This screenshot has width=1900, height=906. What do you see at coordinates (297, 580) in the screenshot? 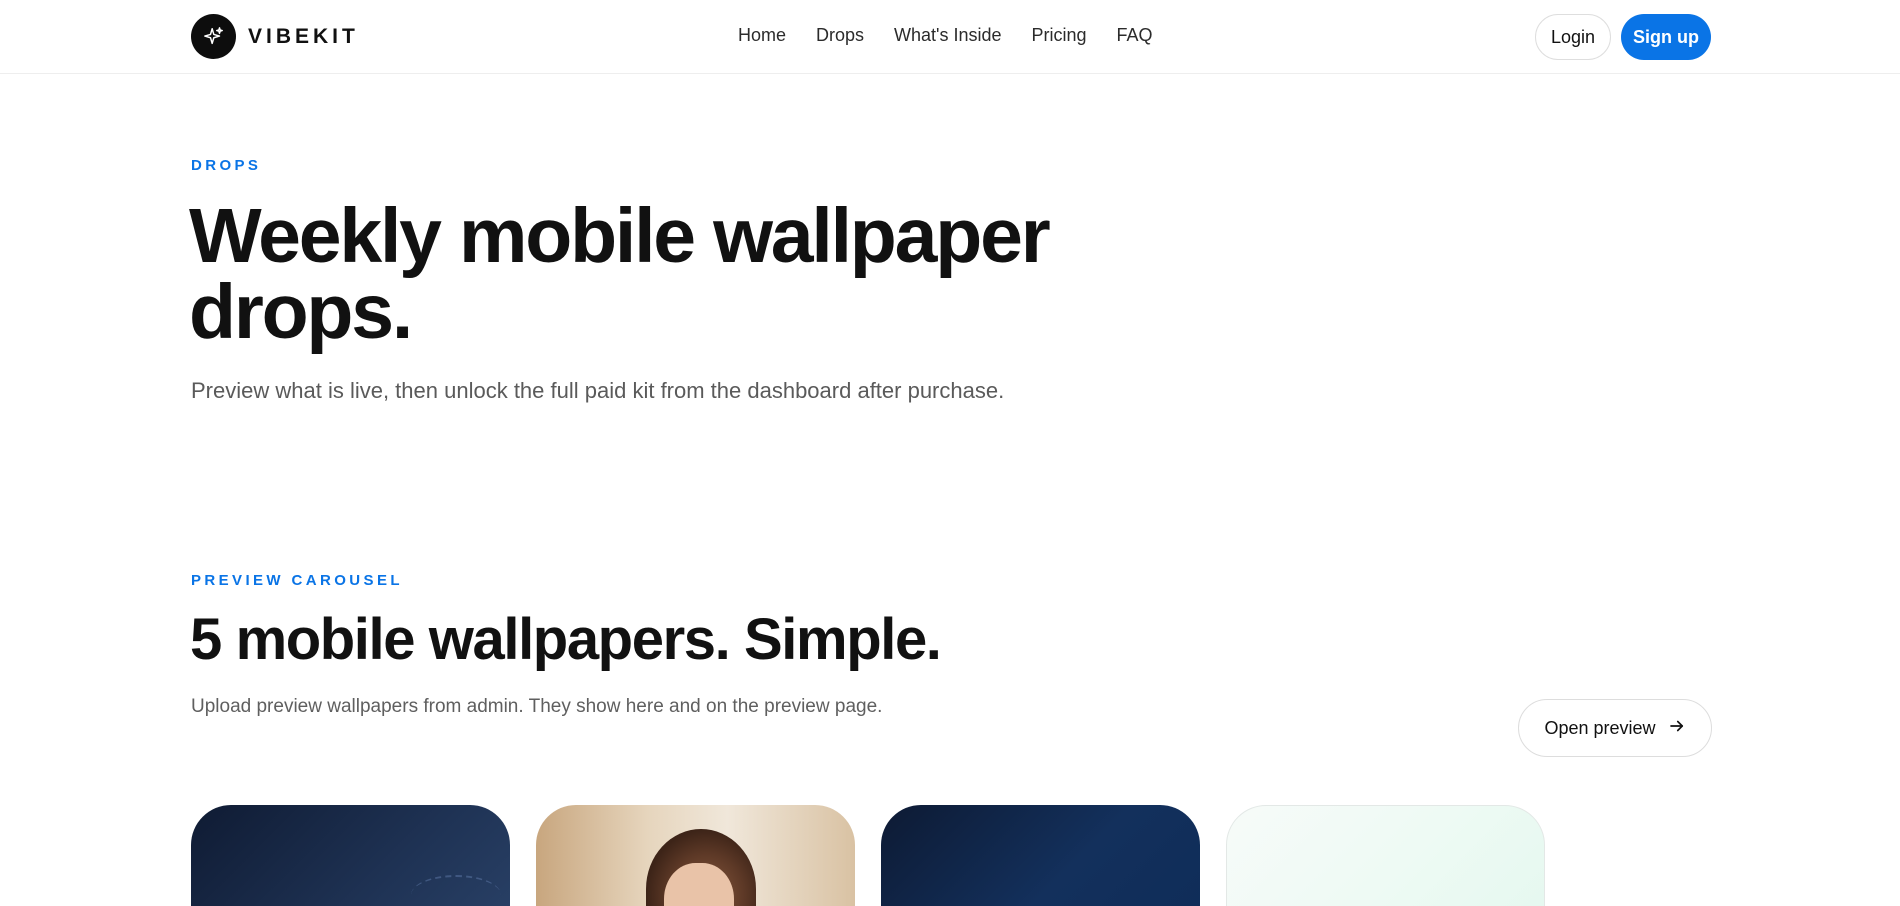
I see `carousel-eyebrow: PREVIEW CAROUSEL` at bounding box center [297, 580].